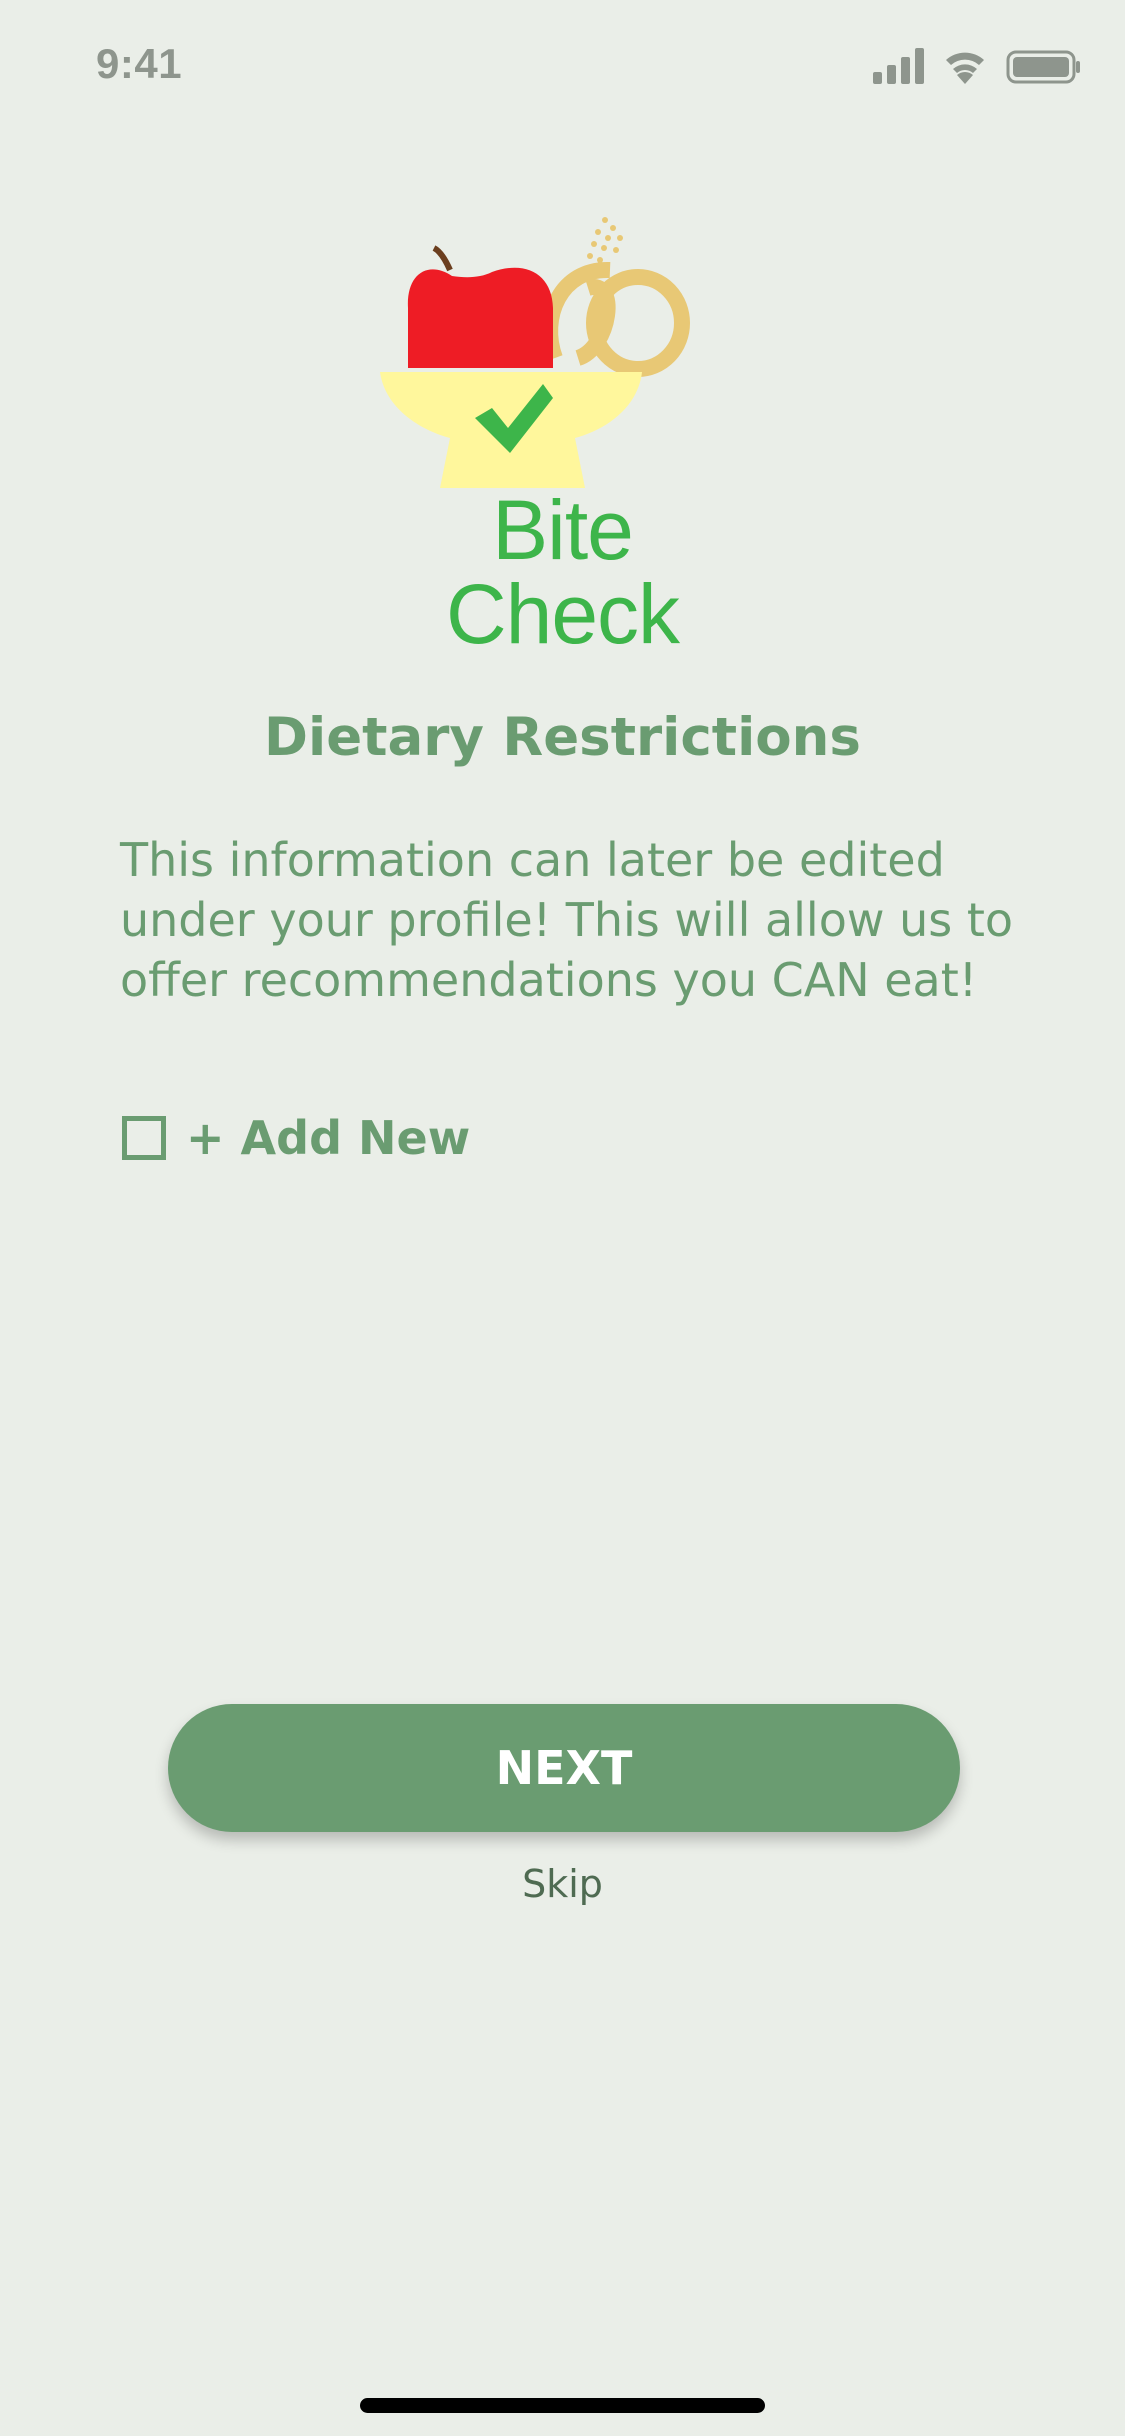 This screenshot has height=2436, width=1125. I want to click on pretzel-salt-icon, so click(605, 240).